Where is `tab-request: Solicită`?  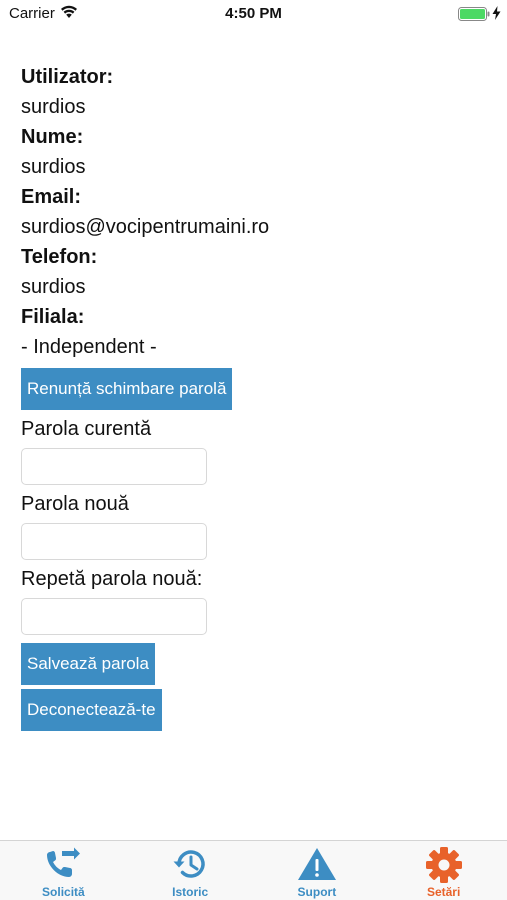 tab-request: Solicită is located at coordinates (63, 870).